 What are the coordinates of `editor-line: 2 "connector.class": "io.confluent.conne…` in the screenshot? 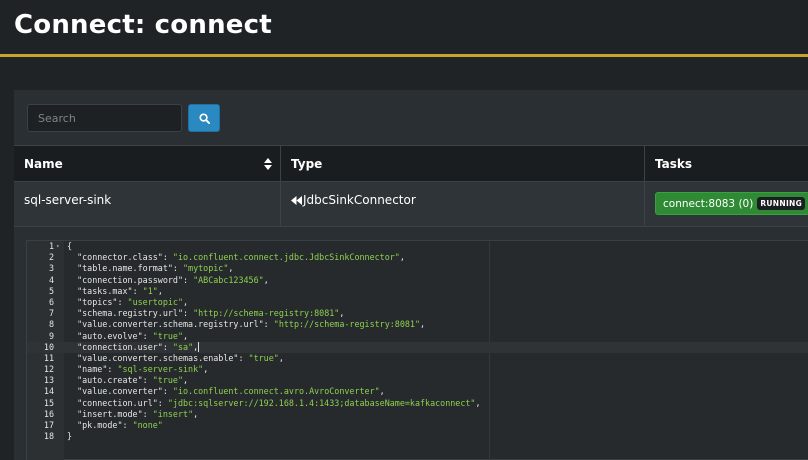 It's located at (417, 257).